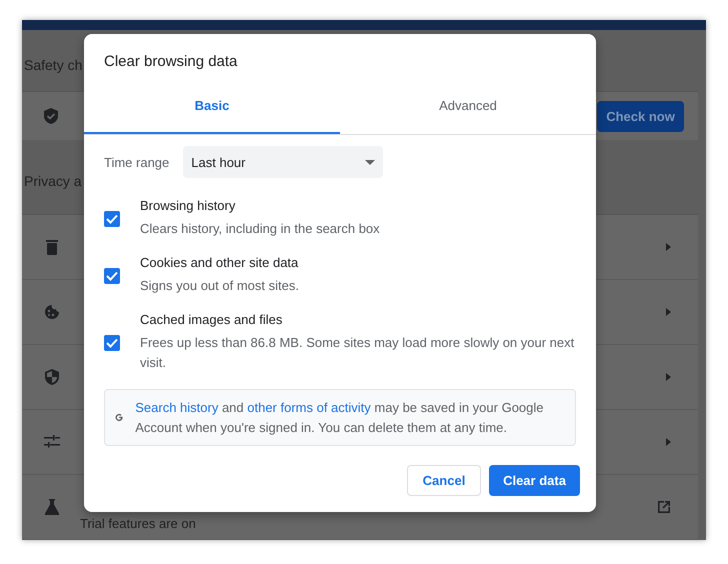 The width and height of the screenshot is (728, 564). I want to click on trash-icon, so click(52, 247).